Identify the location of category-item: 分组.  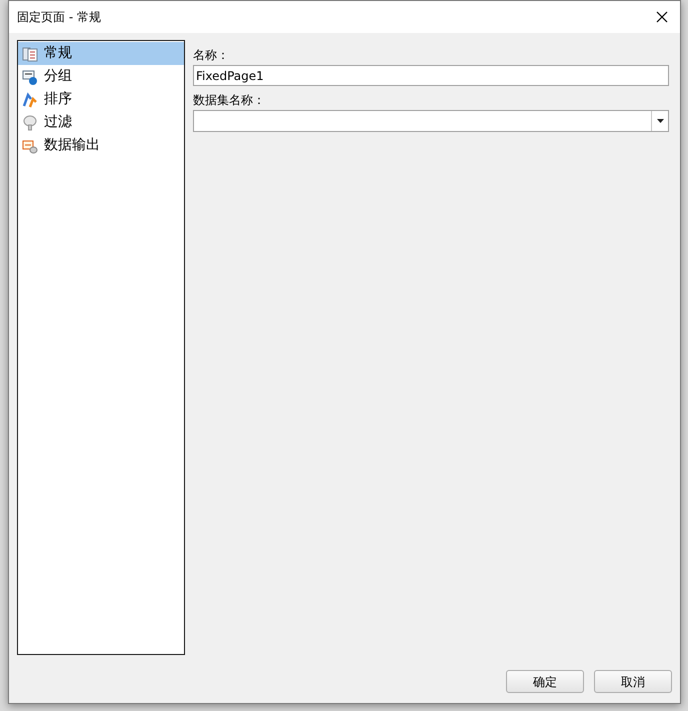
(101, 76).